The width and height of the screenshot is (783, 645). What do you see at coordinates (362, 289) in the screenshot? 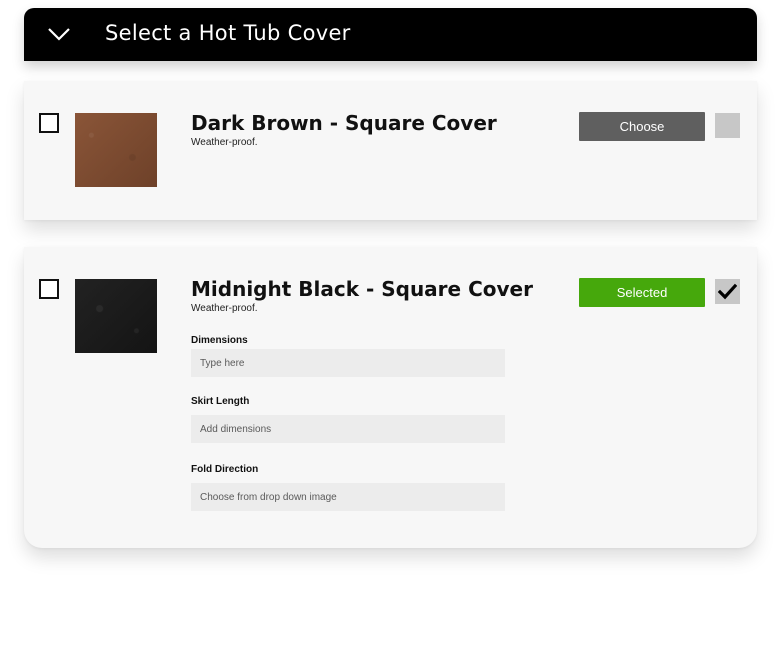
I see `option-title: Midnight Black - Square Cover` at bounding box center [362, 289].